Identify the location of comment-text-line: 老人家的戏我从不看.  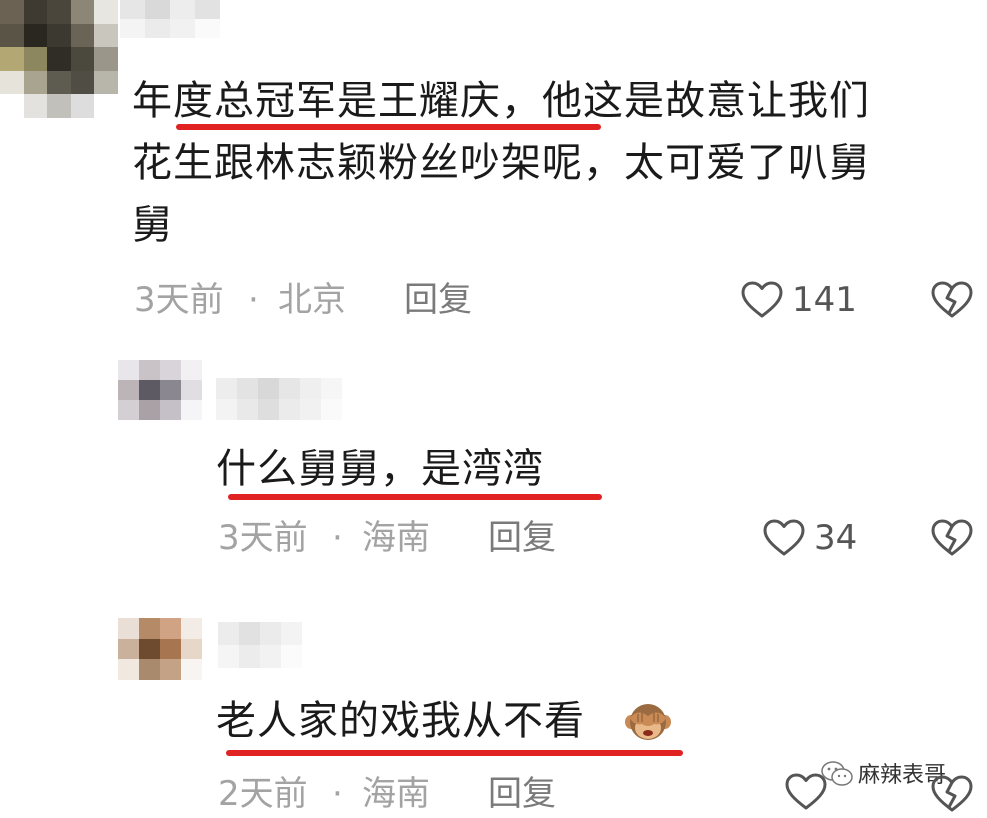
(400, 721).